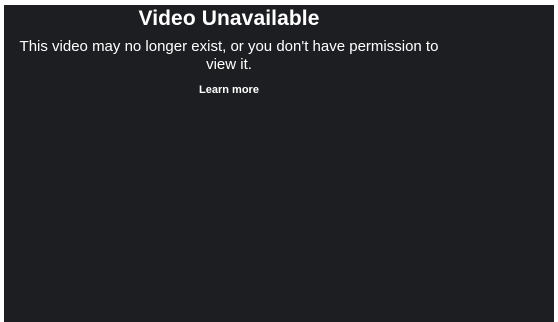 The image size is (558, 322). What do you see at coordinates (229, 18) in the screenshot?
I see `error-title: Video Unavailable` at bounding box center [229, 18].